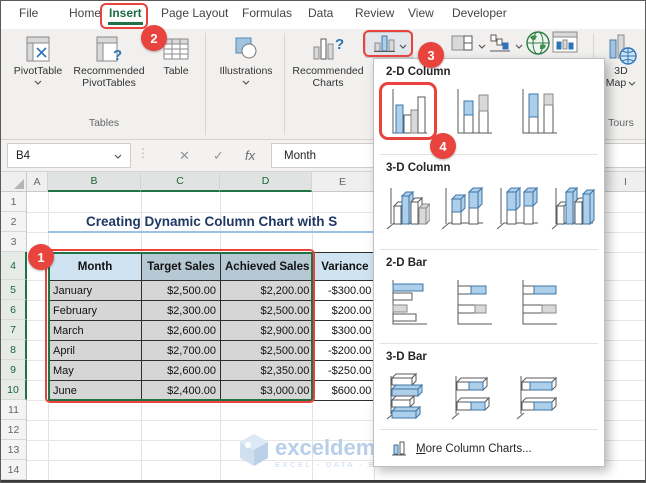 Image resolution: width=646 pixels, height=483 pixels. What do you see at coordinates (406, 263) in the screenshot?
I see `dropdown-section-title: 2-D Bar` at bounding box center [406, 263].